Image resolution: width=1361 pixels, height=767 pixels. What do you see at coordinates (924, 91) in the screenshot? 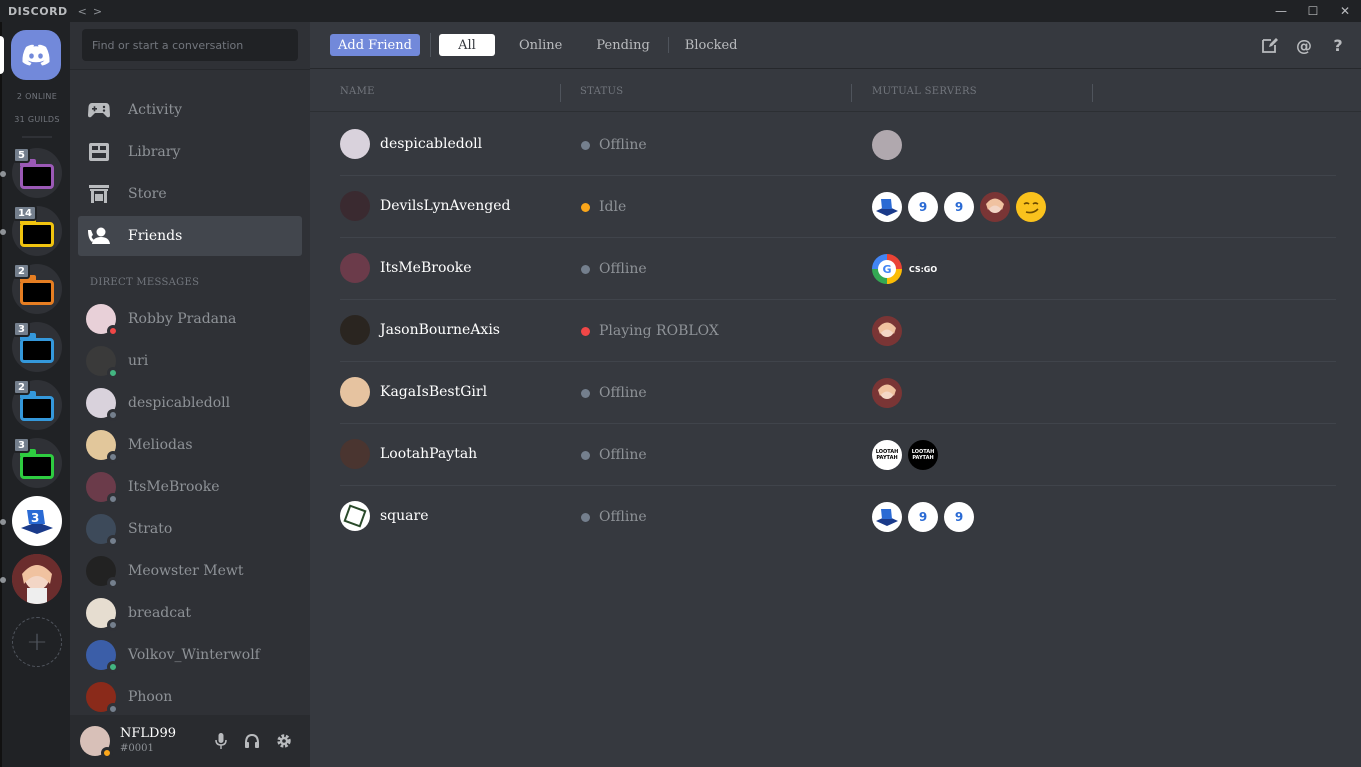
I see `column-mutual-servers: MUTUAL SERVERS` at bounding box center [924, 91].